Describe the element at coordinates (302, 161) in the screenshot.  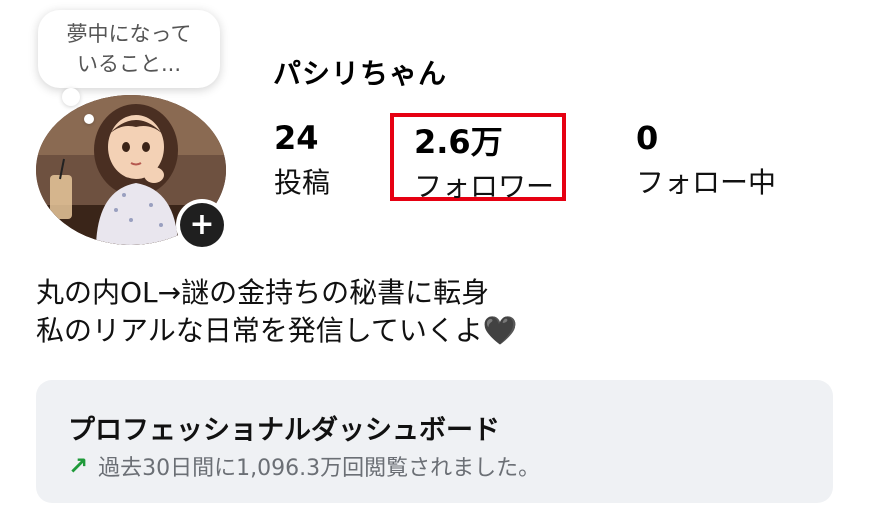
I see `posts-stat: 24 投稿` at that location.